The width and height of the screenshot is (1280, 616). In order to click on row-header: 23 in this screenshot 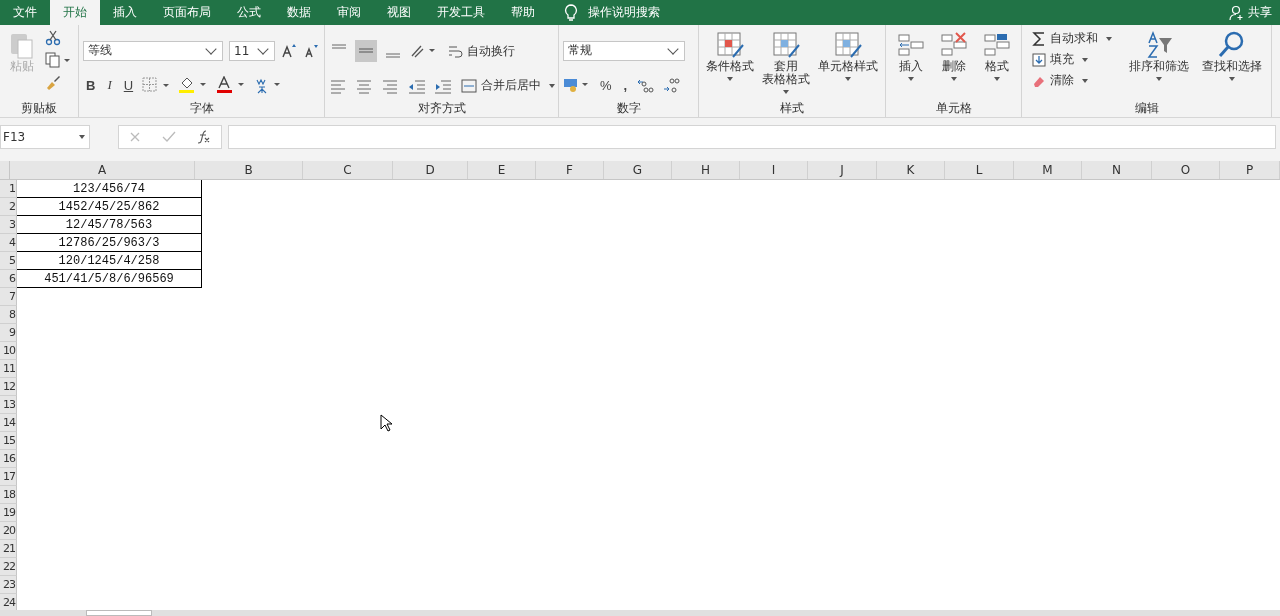, I will do `click(8, 585)`.